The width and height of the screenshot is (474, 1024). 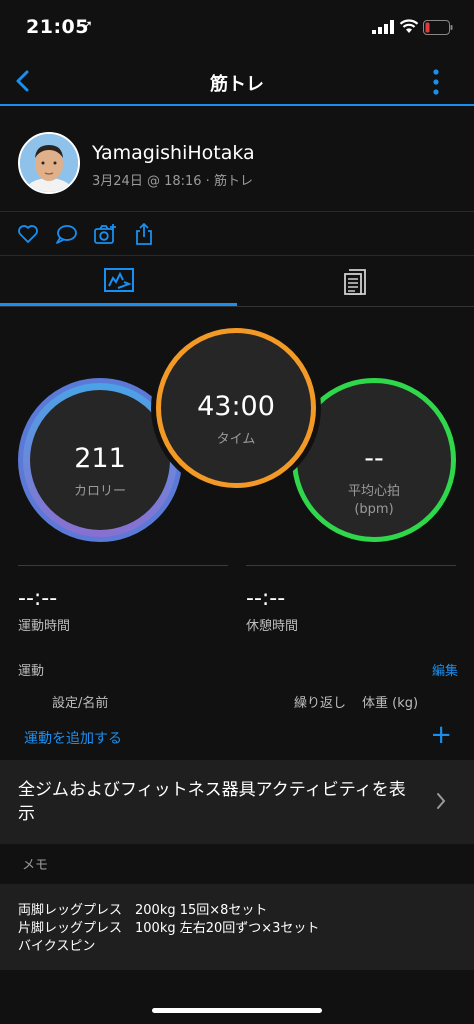 I want to click on activity-header: YamagishiHotaka 3月24日 @ 18:16 · 筋トレ, so click(x=237, y=160).